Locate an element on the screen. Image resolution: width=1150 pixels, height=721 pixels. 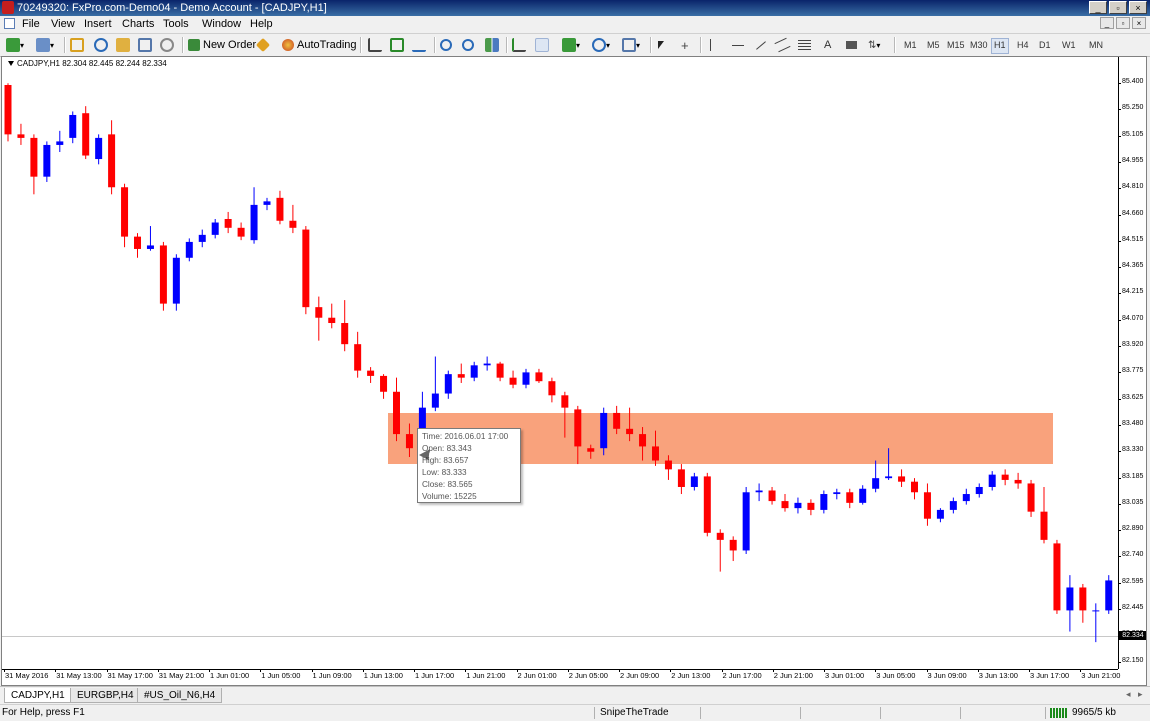
maximize-button: ▫ is located at coordinates (1118, 7).